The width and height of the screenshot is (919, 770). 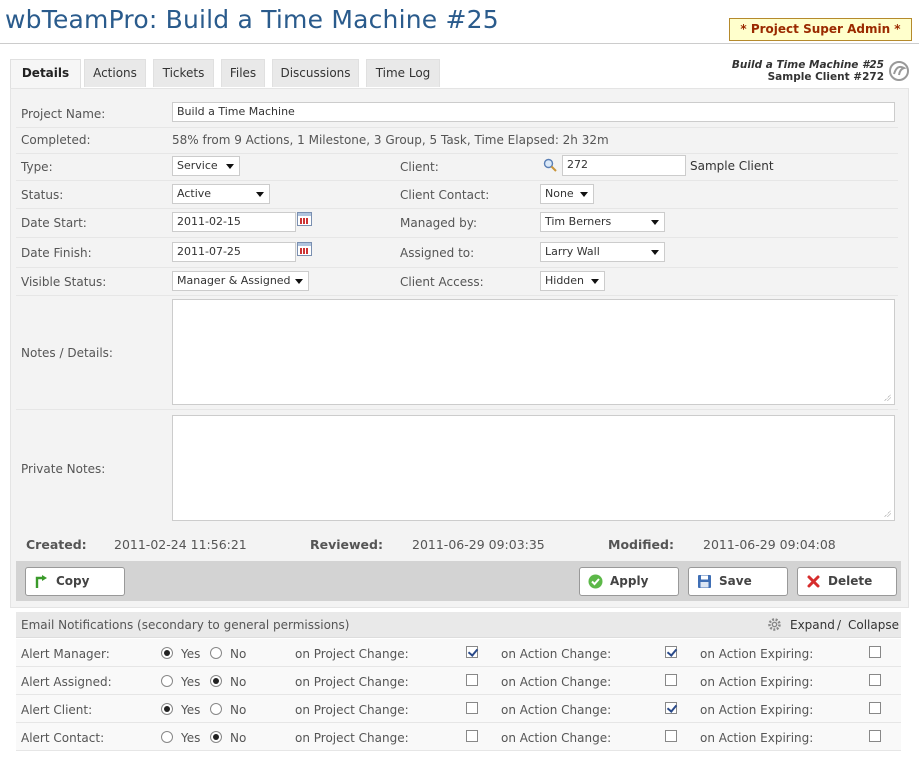 What do you see at coordinates (167, 653) in the screenshot?
I see `alert-manager-yes-radio` at bounding box center [167, 653].